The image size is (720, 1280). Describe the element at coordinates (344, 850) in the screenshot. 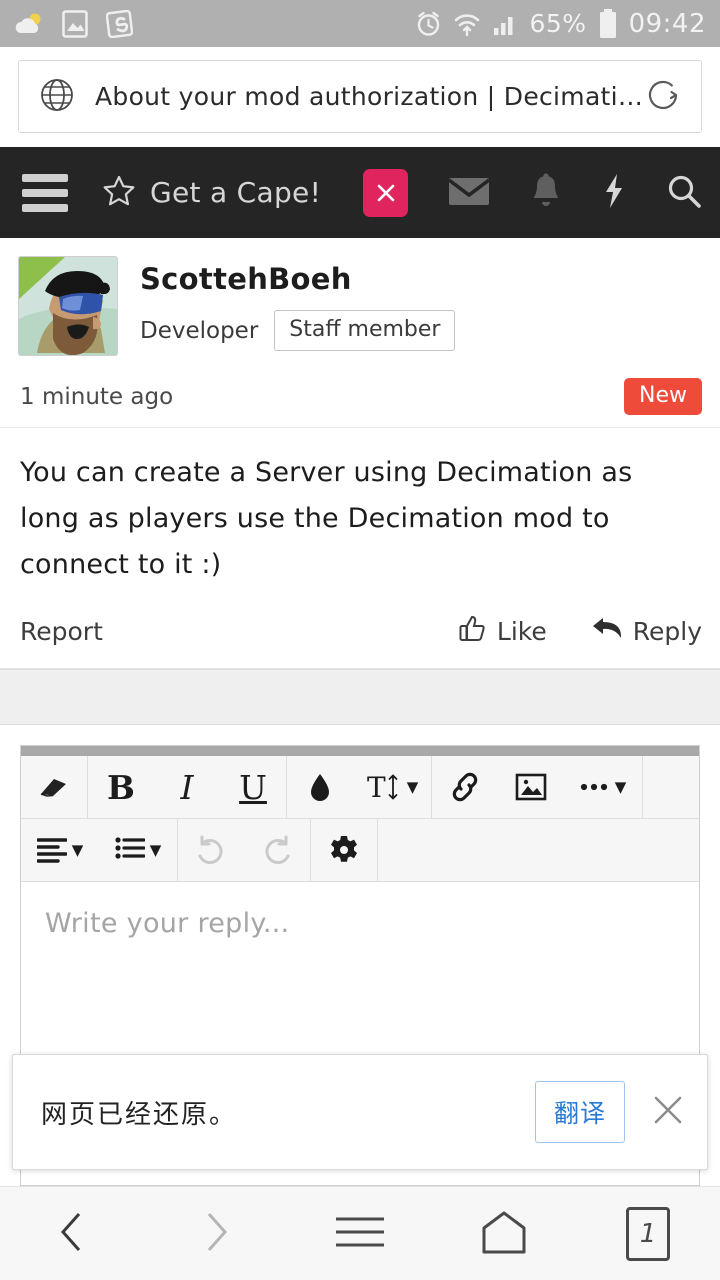

I see `settings-gear-icon` at that location.